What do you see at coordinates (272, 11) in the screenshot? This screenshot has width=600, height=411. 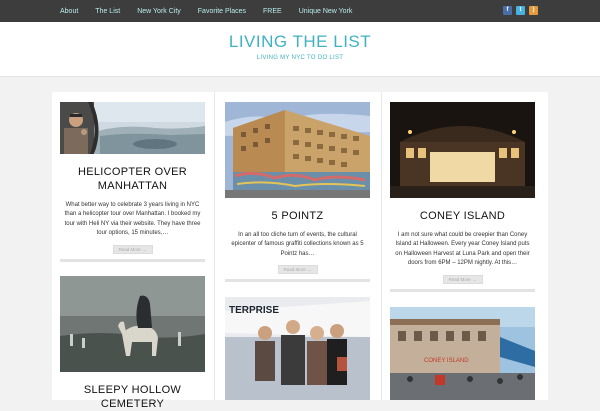 I see `nav-item-free: FREE` at bounding box center [272, 11].